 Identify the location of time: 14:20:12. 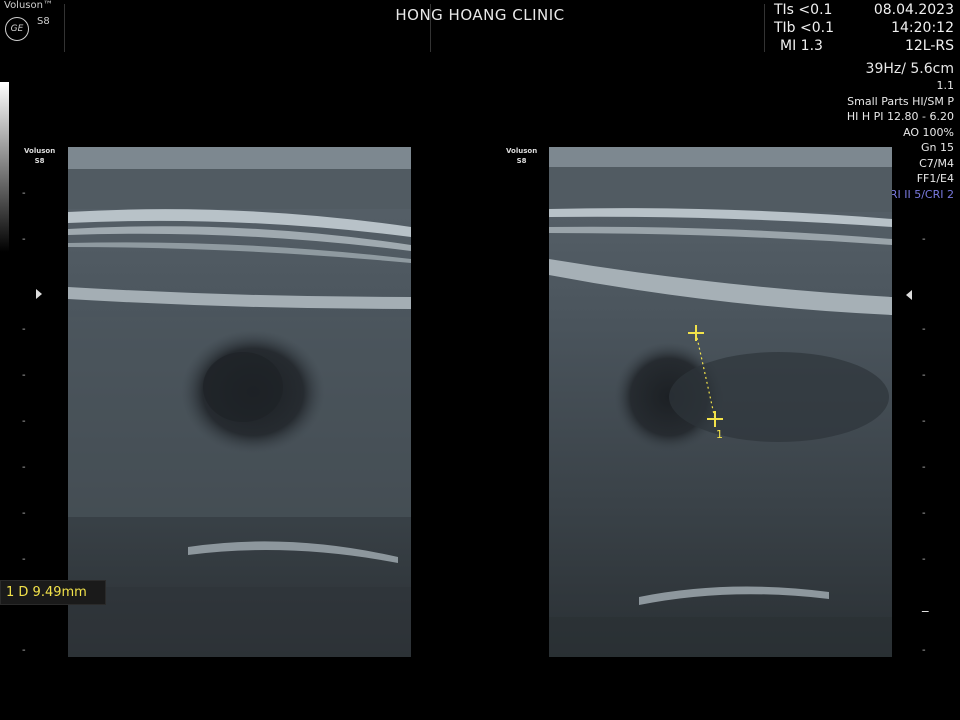
(922, 28).